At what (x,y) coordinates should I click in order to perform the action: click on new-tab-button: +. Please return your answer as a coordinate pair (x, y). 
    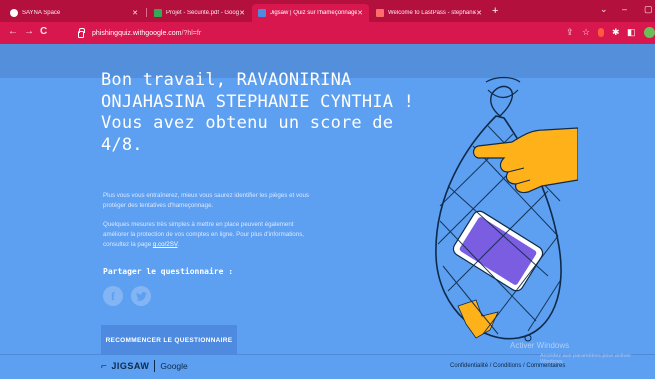
    Looking at the image, I should click on (495, 11).